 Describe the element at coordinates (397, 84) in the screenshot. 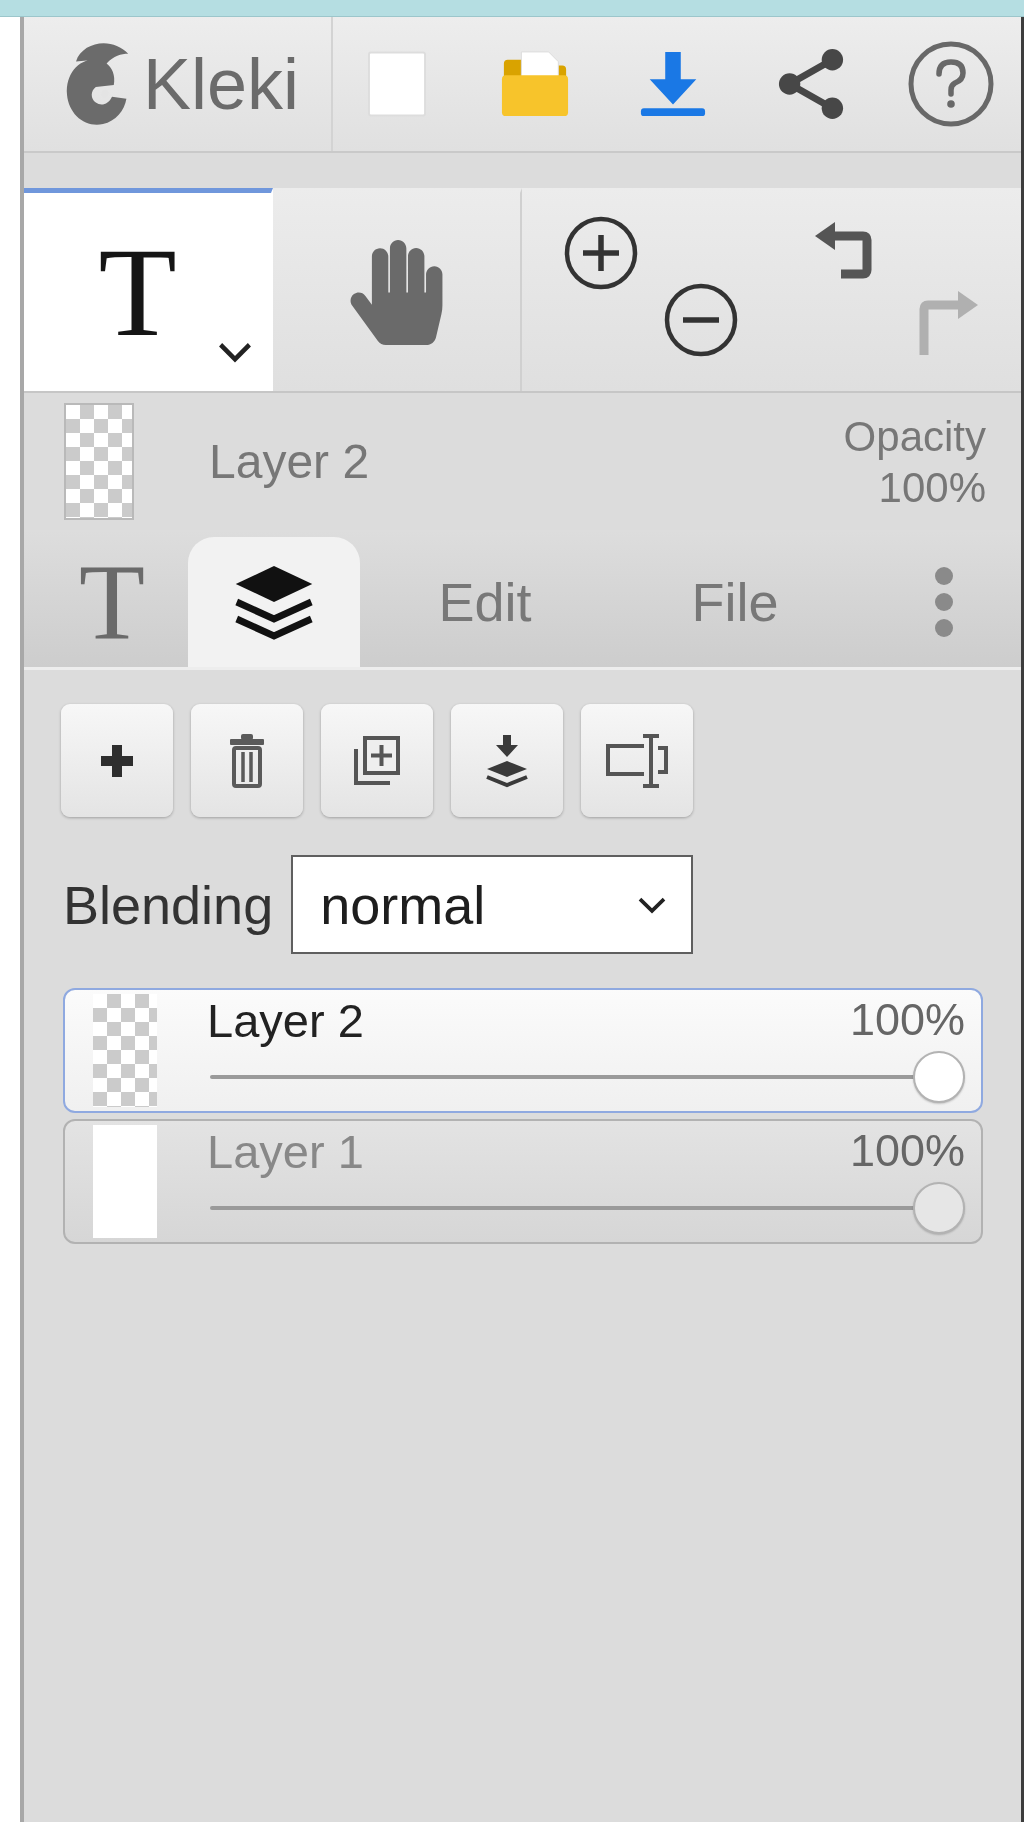

I see `blank-page-icon` at that location.